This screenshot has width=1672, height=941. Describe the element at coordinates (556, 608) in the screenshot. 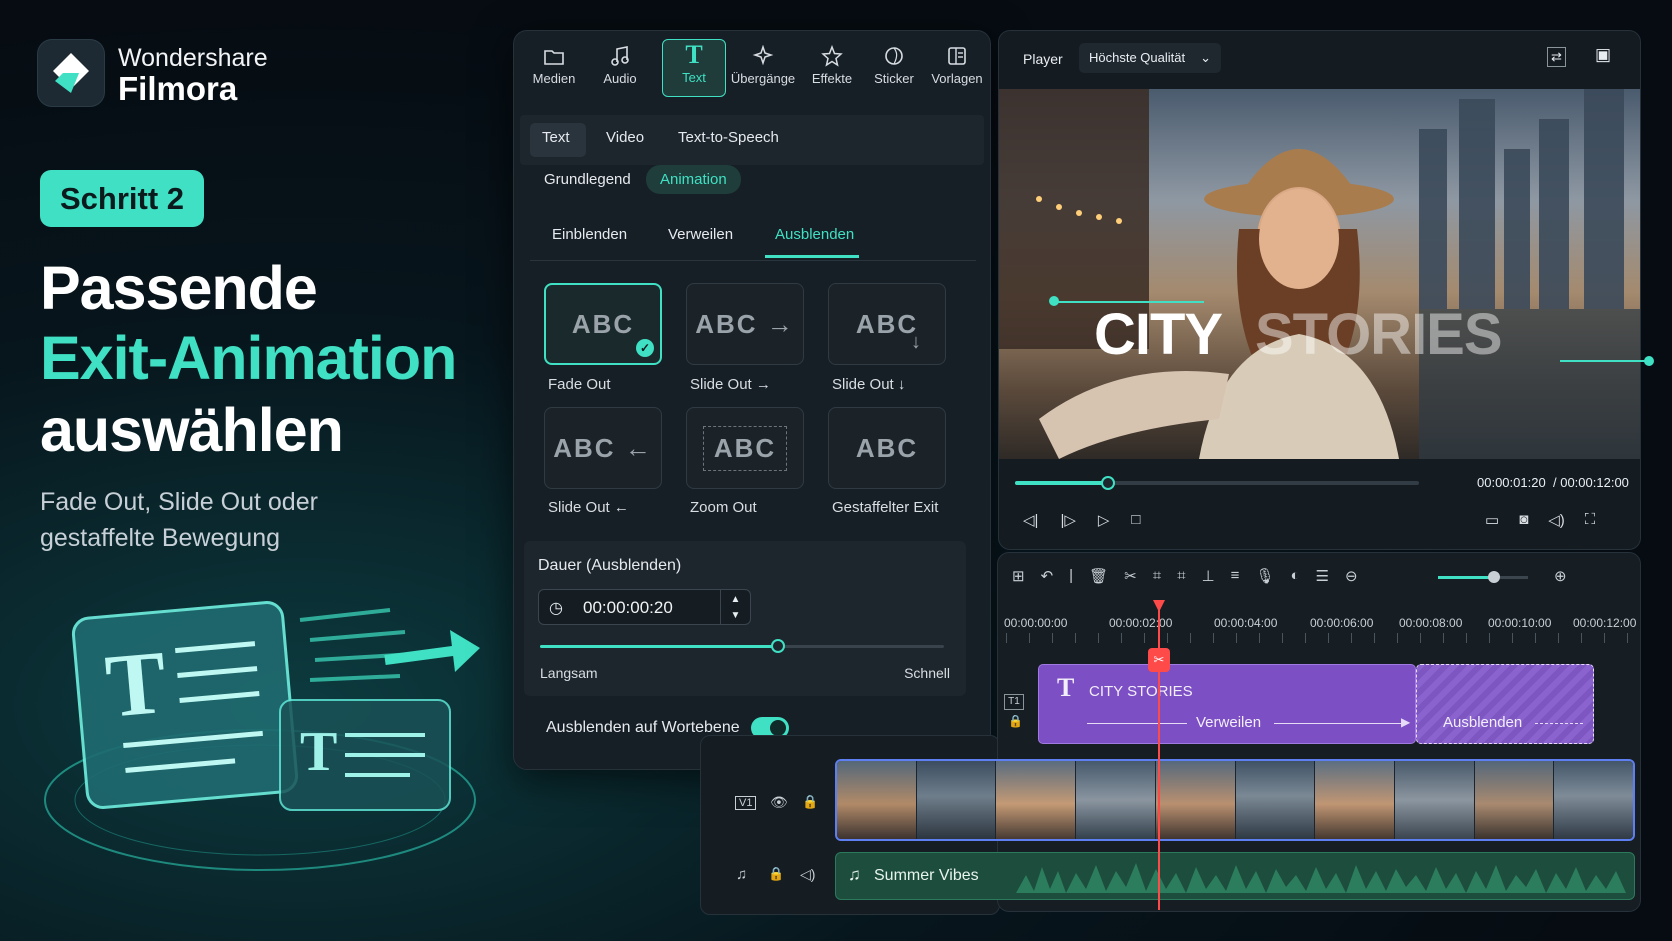

I see `clock-icon: ◷` at that location.